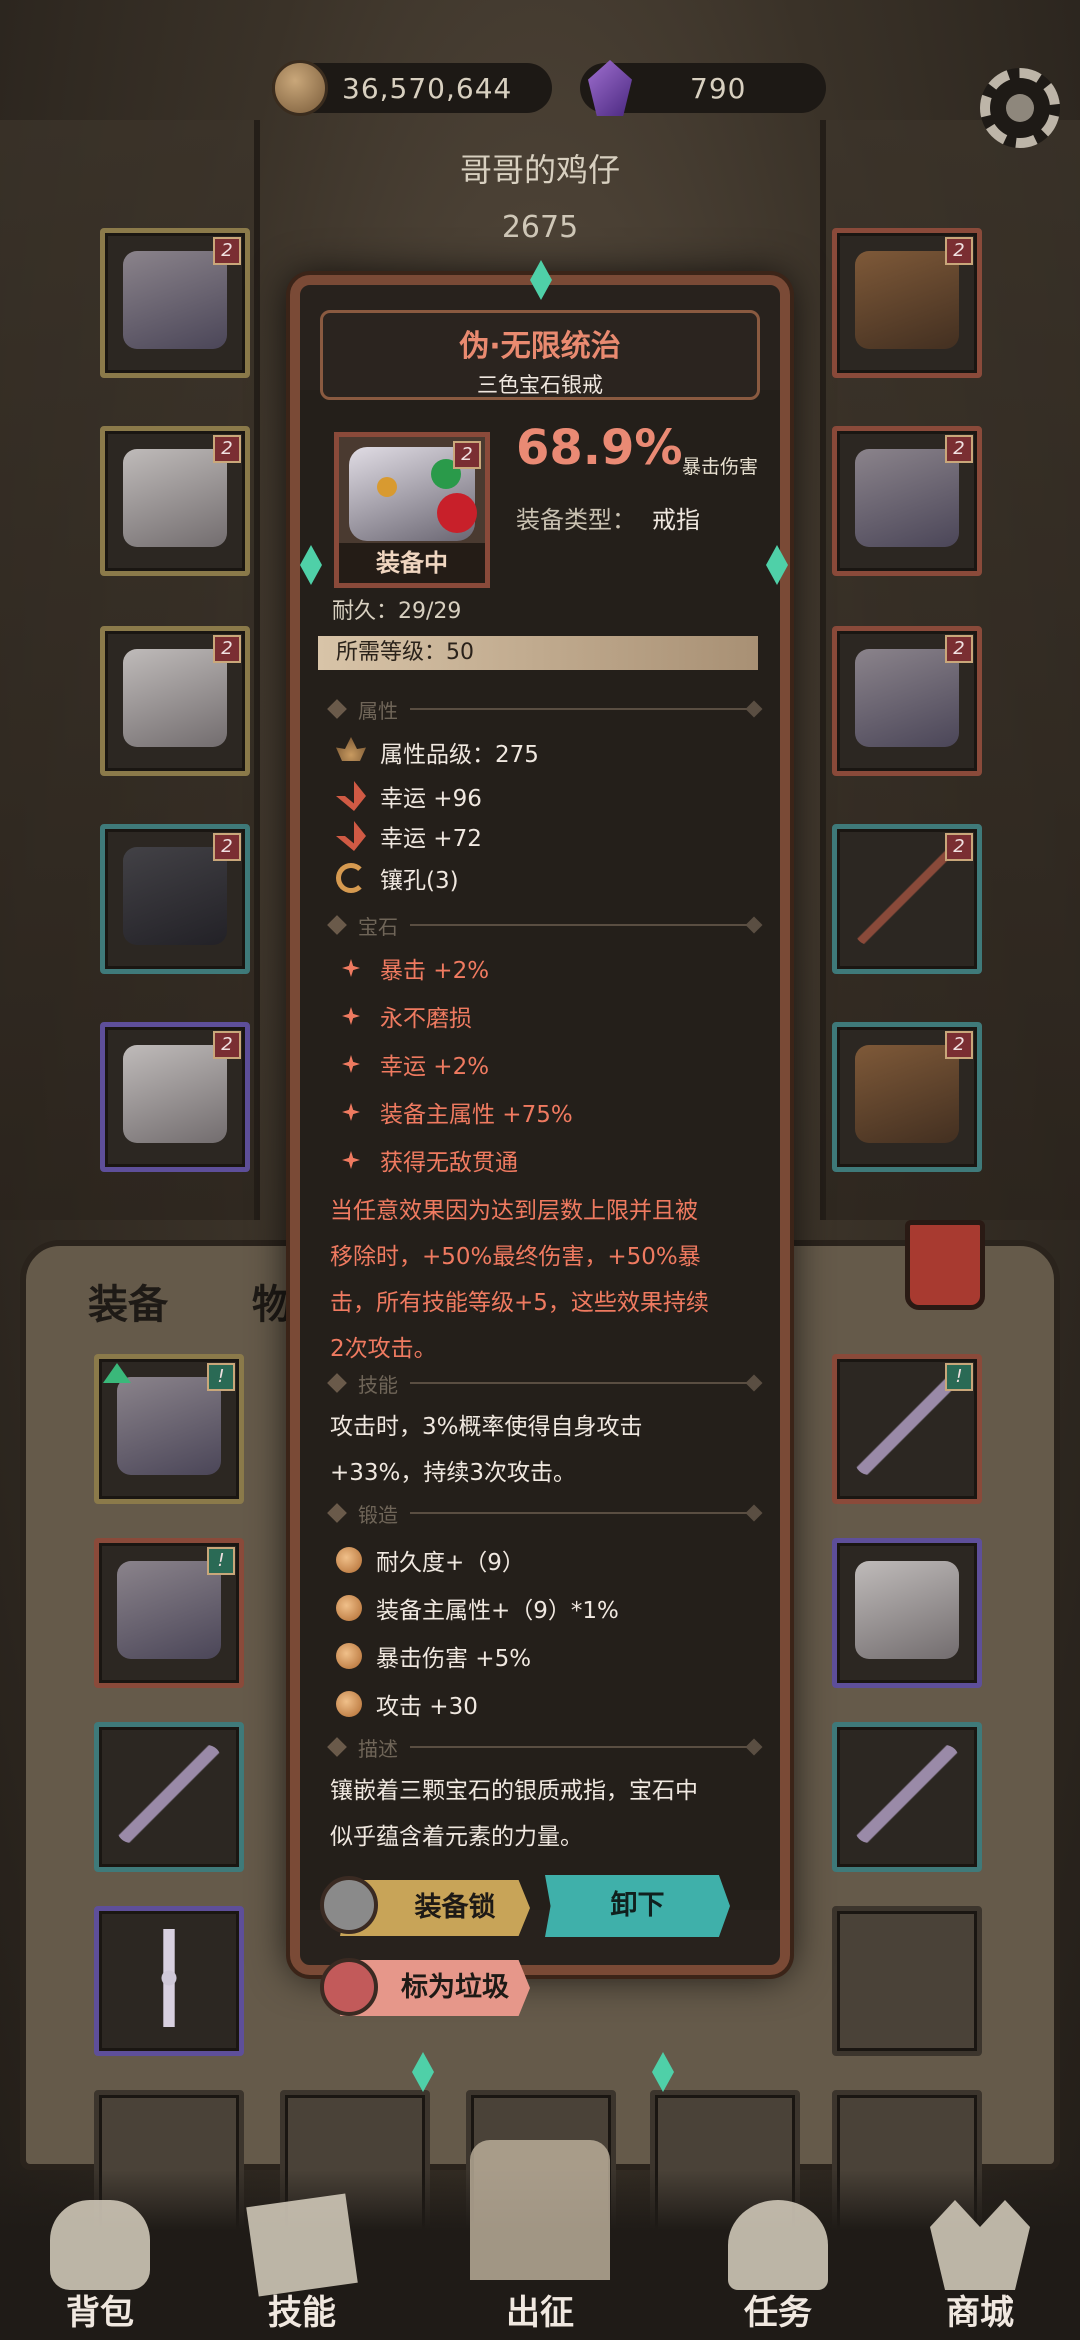 Image resolution: width=1080 pixels, height=2340 pixels. I want to click on equip-slot-boots: 2, so click(175, 1097).